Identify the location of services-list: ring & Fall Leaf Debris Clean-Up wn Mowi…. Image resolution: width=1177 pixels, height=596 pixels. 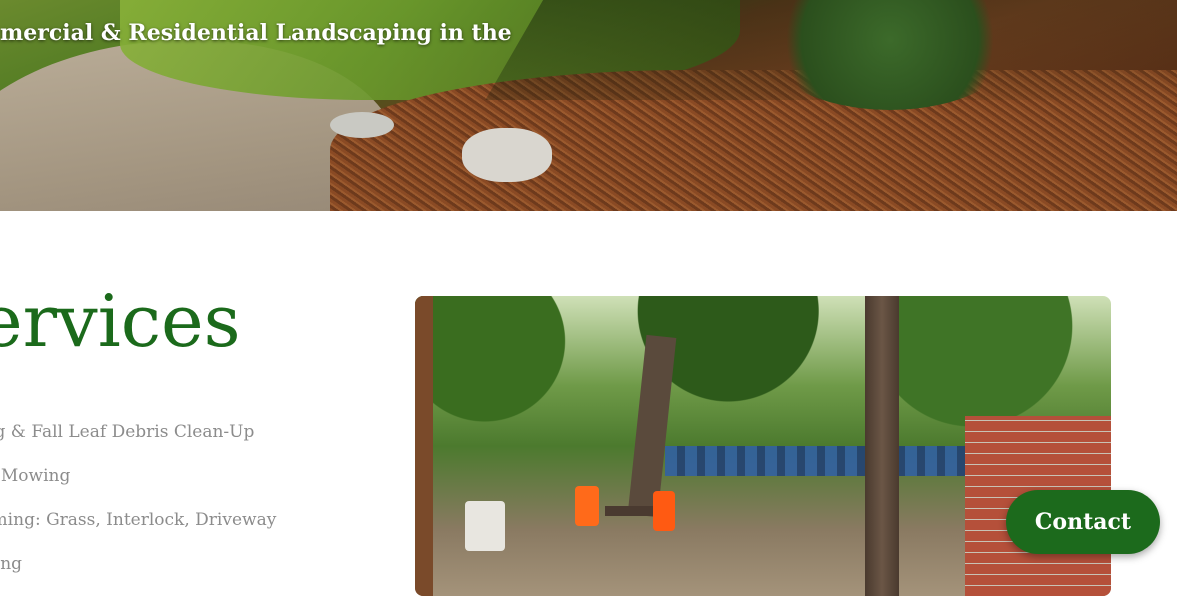
(138, 498).